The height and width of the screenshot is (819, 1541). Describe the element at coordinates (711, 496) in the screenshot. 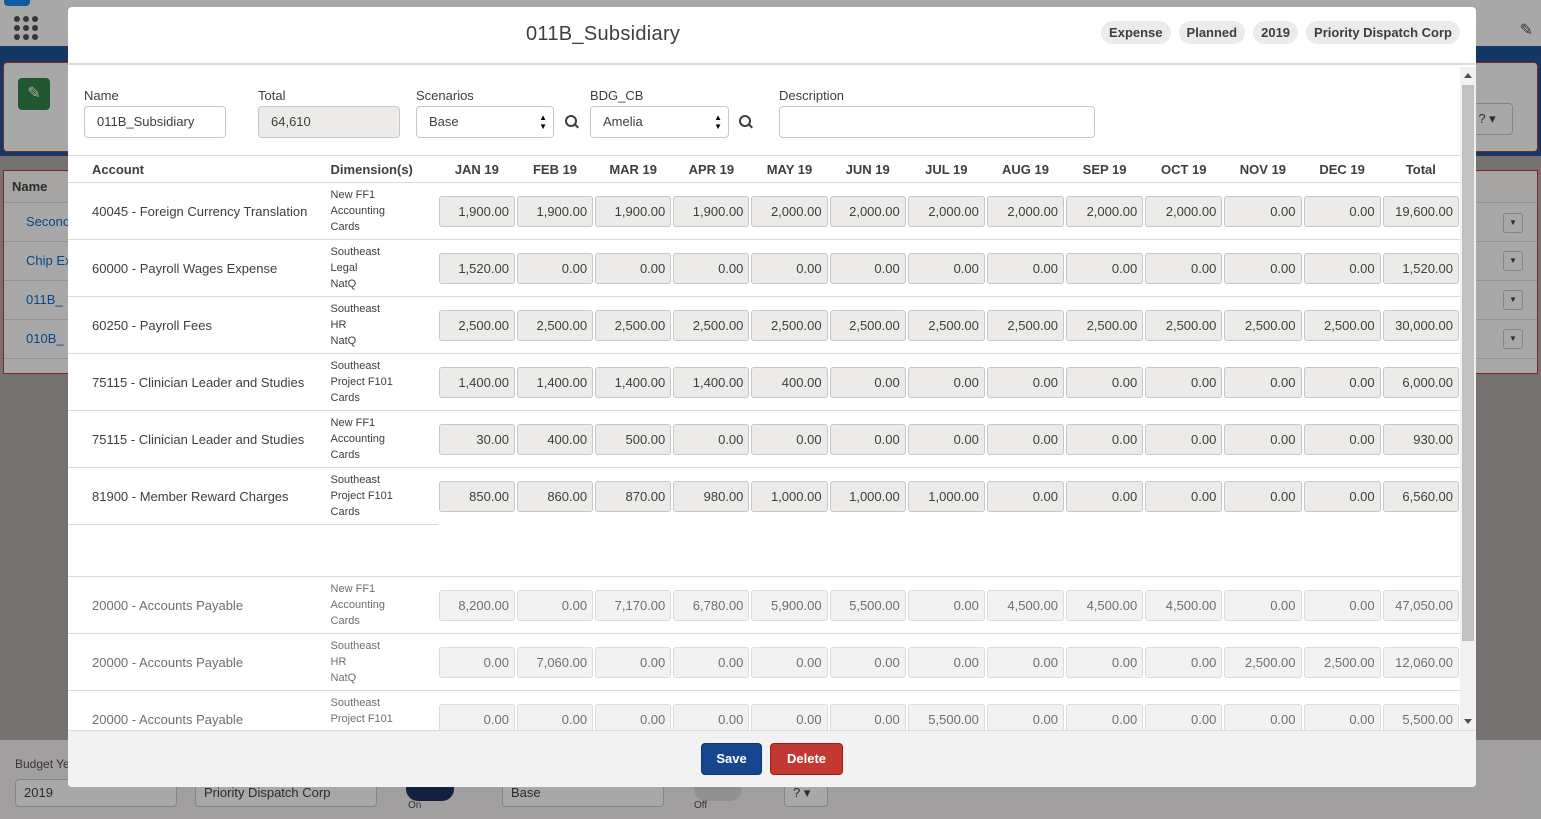

I see `month-amount-input: 980.00` at that location.